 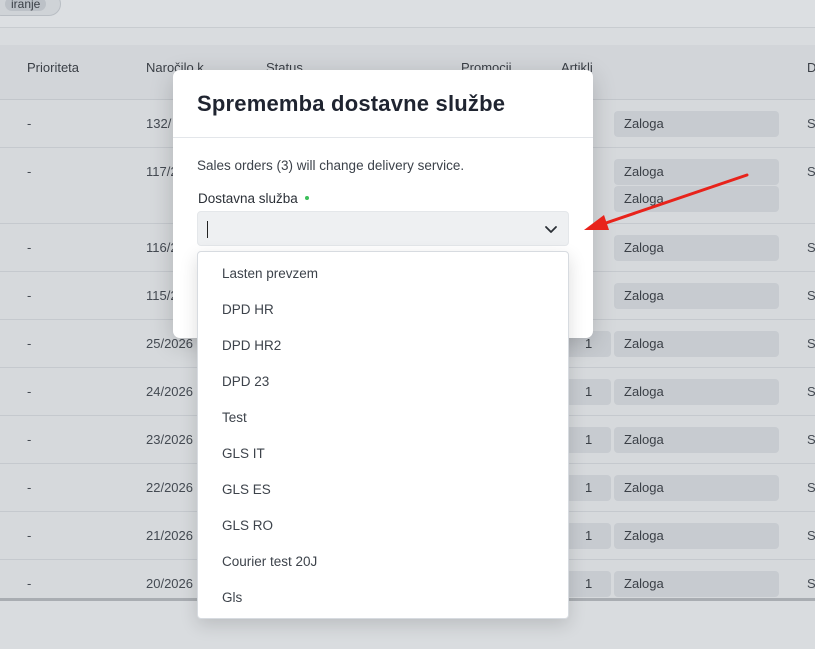 I want to click on option-gls-it: GLS IT, so click(x=243, y=453).